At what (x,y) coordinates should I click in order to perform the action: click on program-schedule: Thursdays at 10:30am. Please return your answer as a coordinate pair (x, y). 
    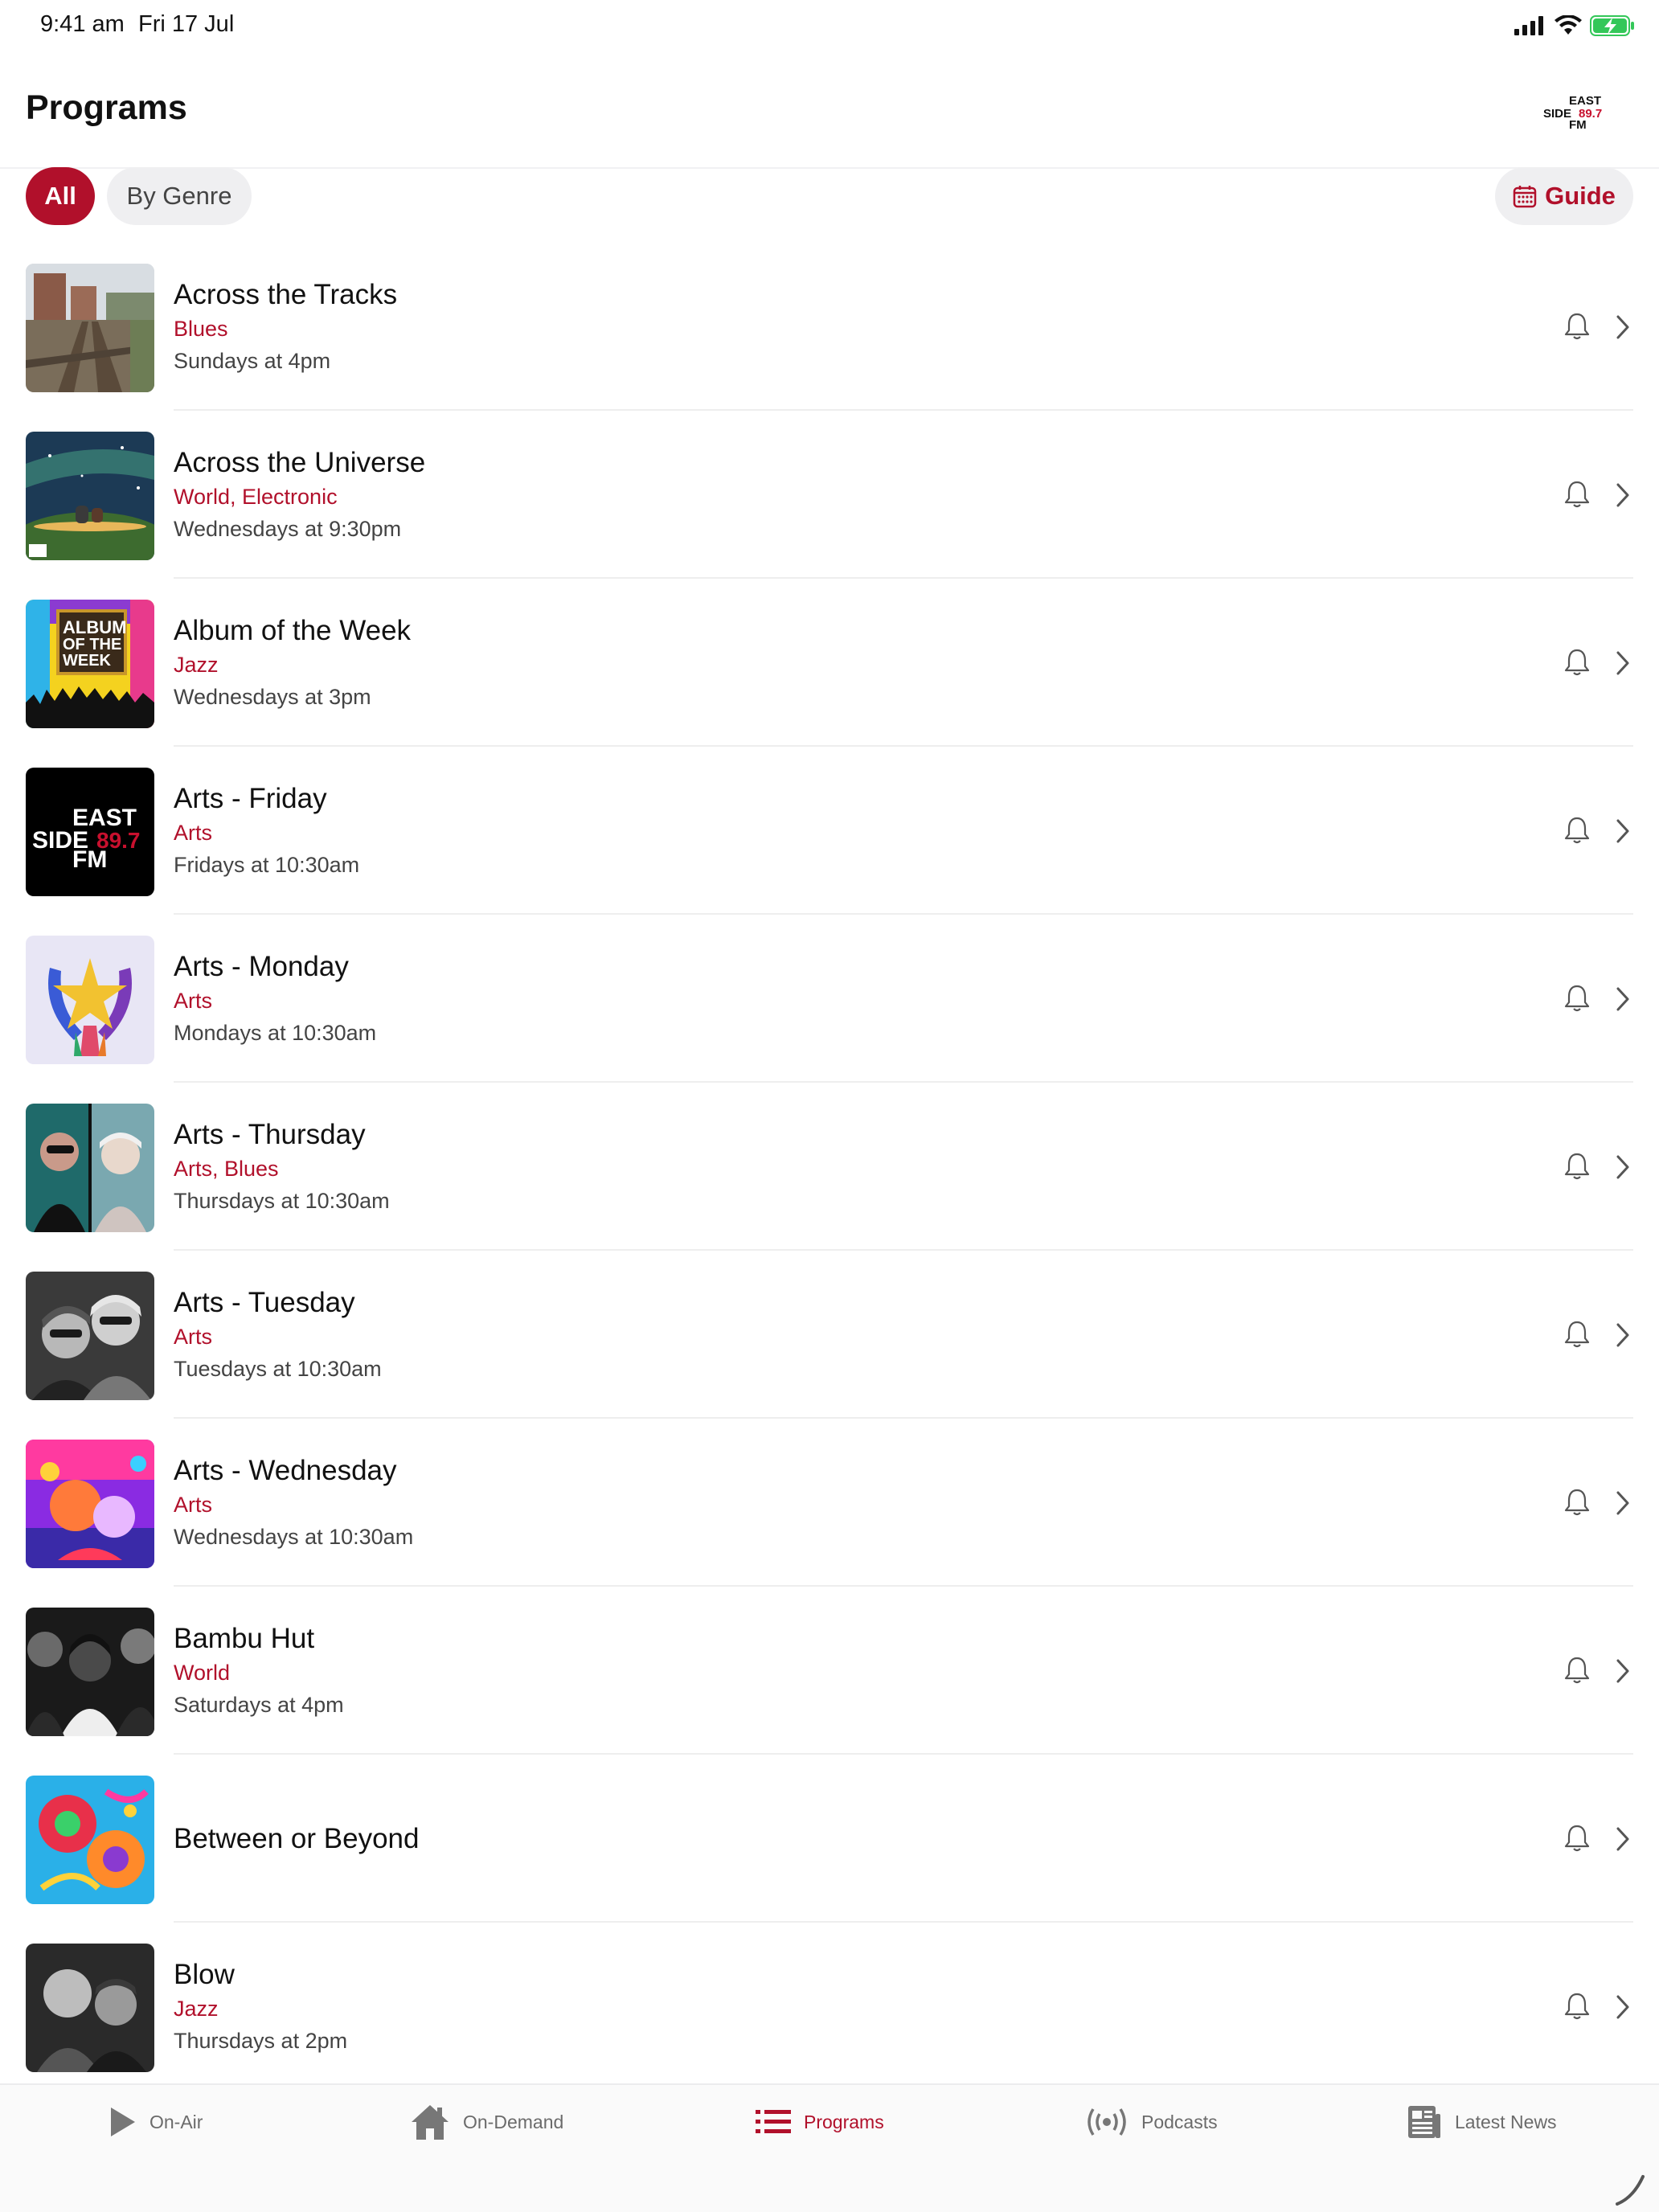
    Looking at the image, I should click on (282, 1200).